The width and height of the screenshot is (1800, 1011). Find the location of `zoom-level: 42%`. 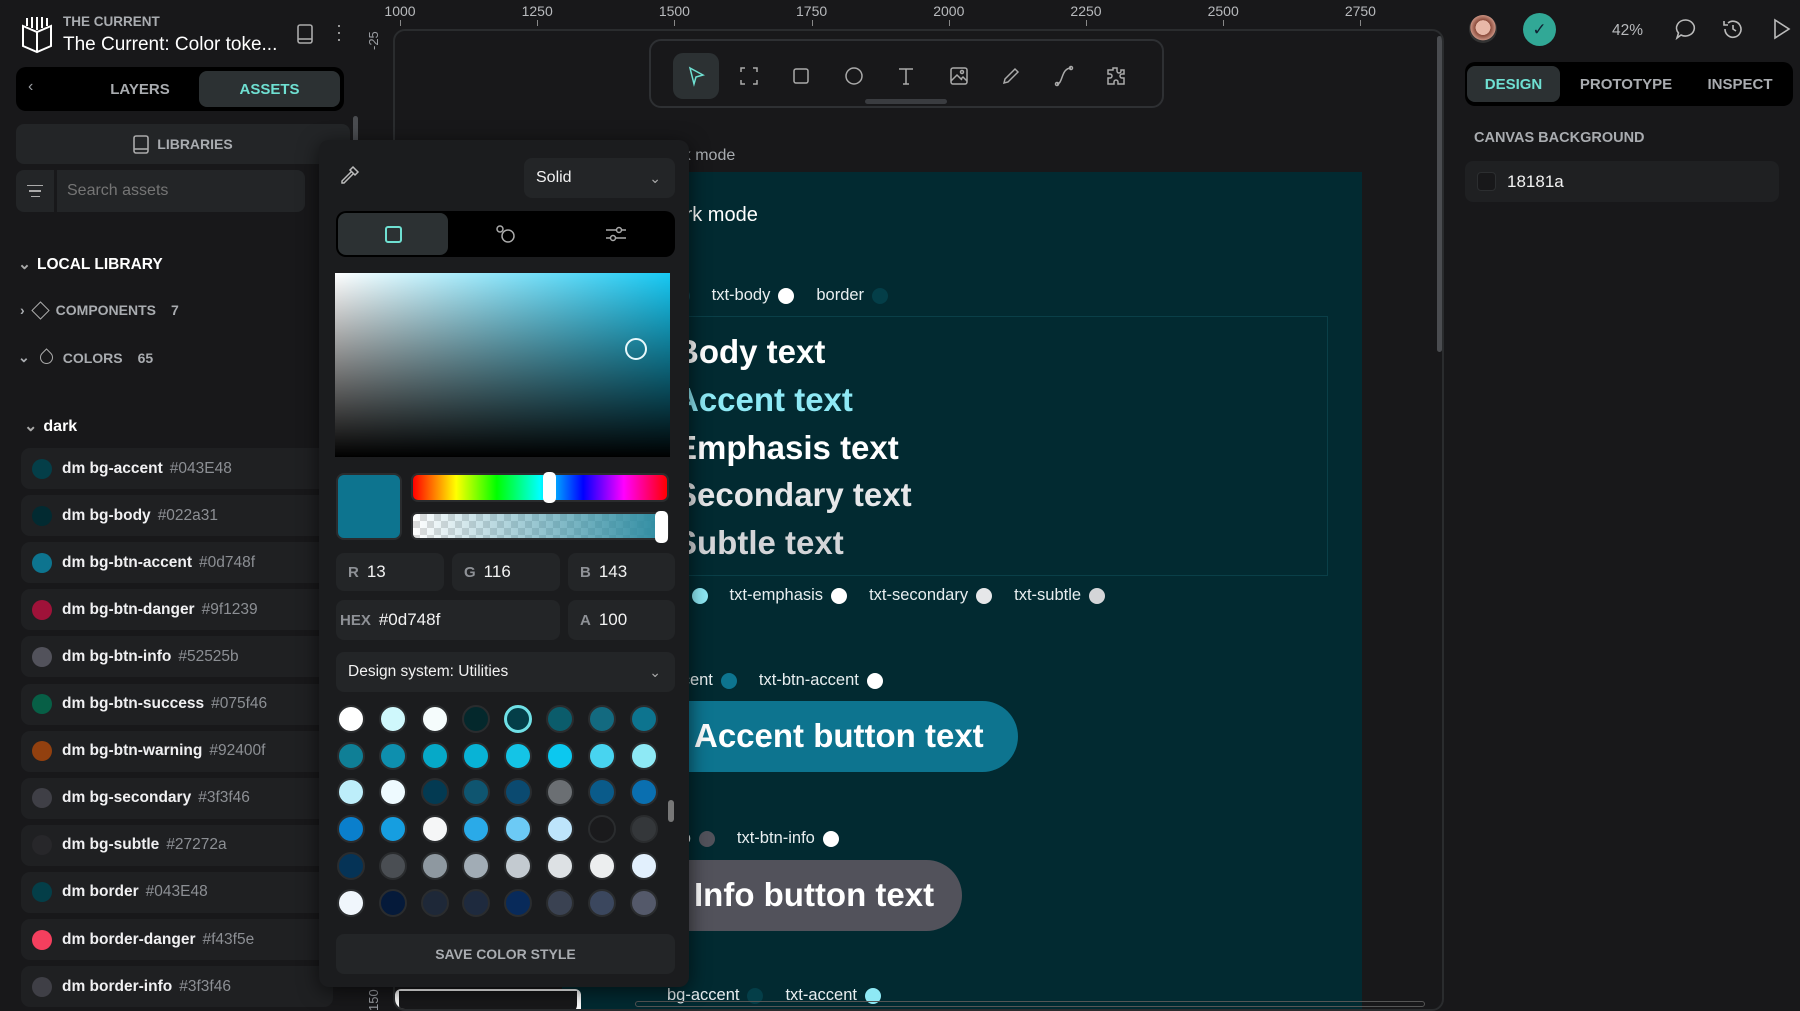

zoom-level: 42% is located at coordinates (1627, 31).